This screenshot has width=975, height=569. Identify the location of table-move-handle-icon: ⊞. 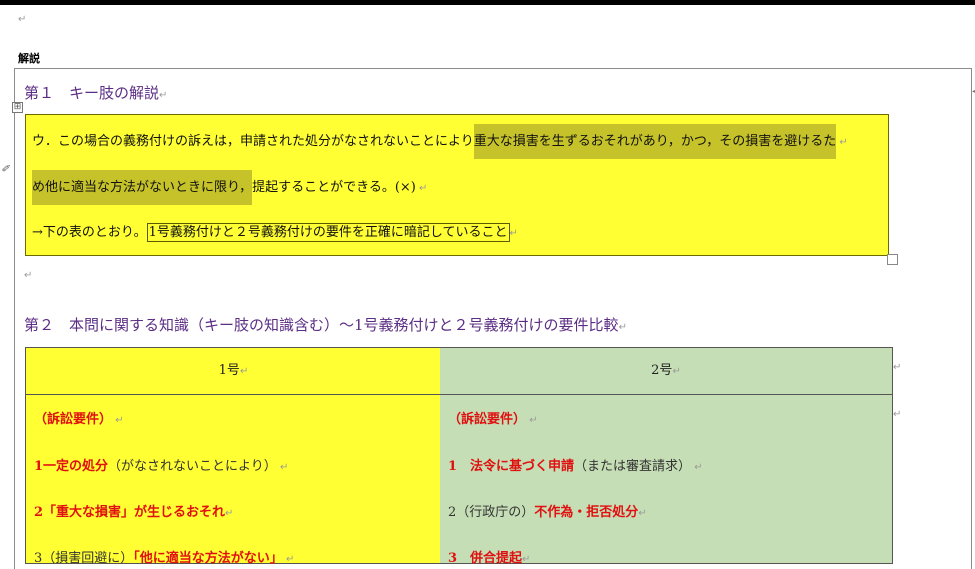
(17, 107).